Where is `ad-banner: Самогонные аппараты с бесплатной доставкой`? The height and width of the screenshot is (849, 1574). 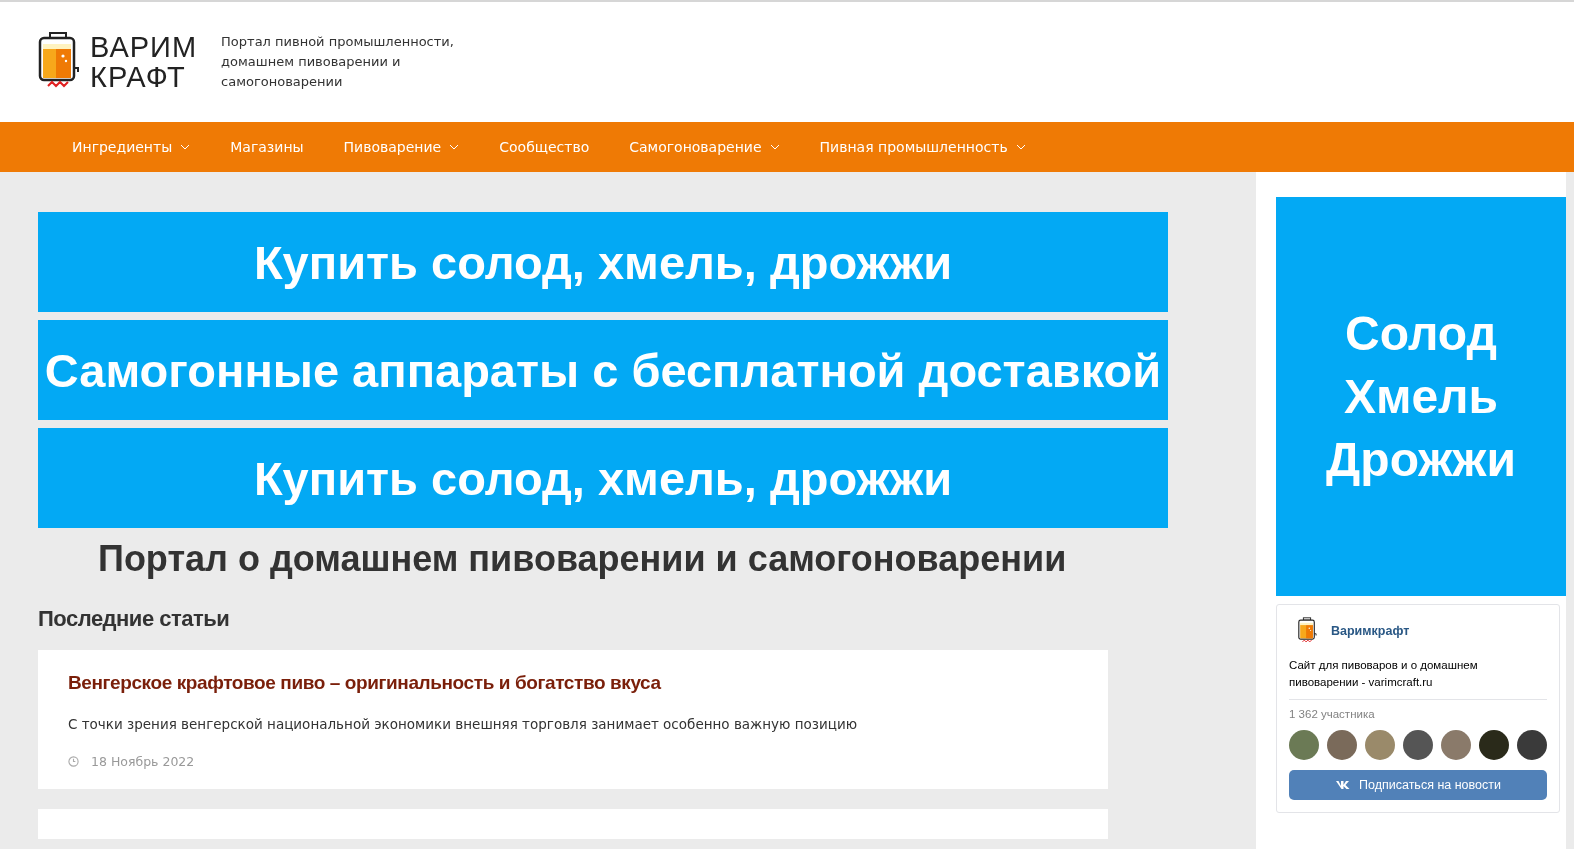 ad-banner: Самогонные аппараты с бесплатной доставкой is located at coordinates (603, 370).